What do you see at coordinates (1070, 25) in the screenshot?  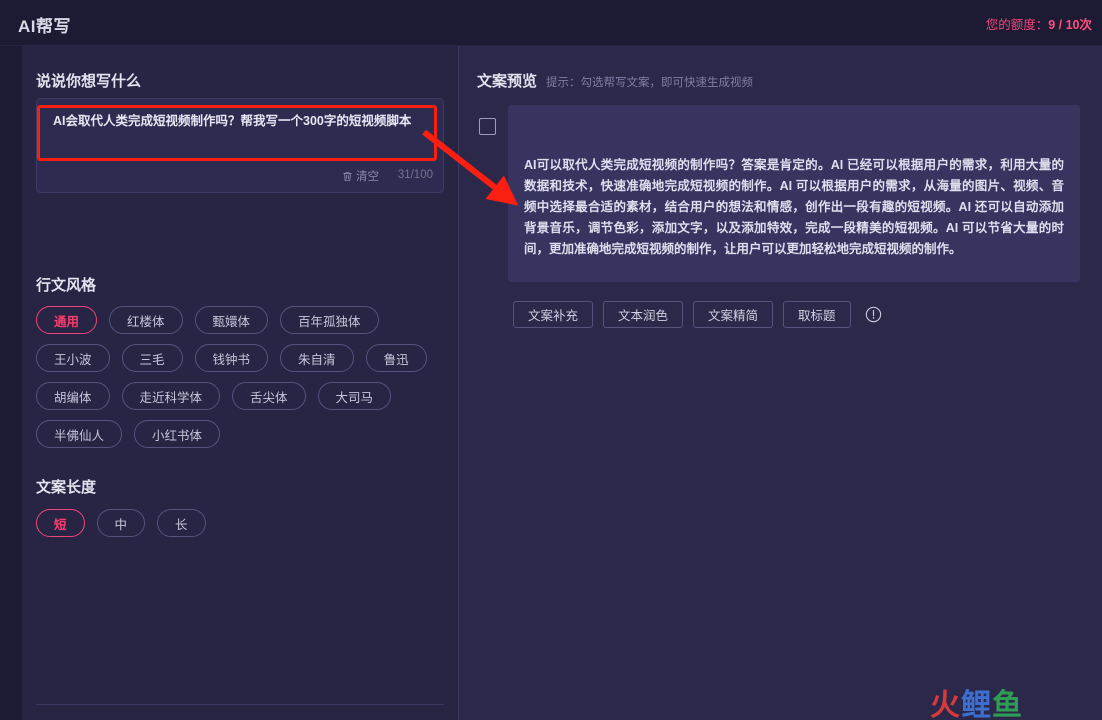 I see `quota-value: 9 / 10次` at bounding box center [1070, 25].